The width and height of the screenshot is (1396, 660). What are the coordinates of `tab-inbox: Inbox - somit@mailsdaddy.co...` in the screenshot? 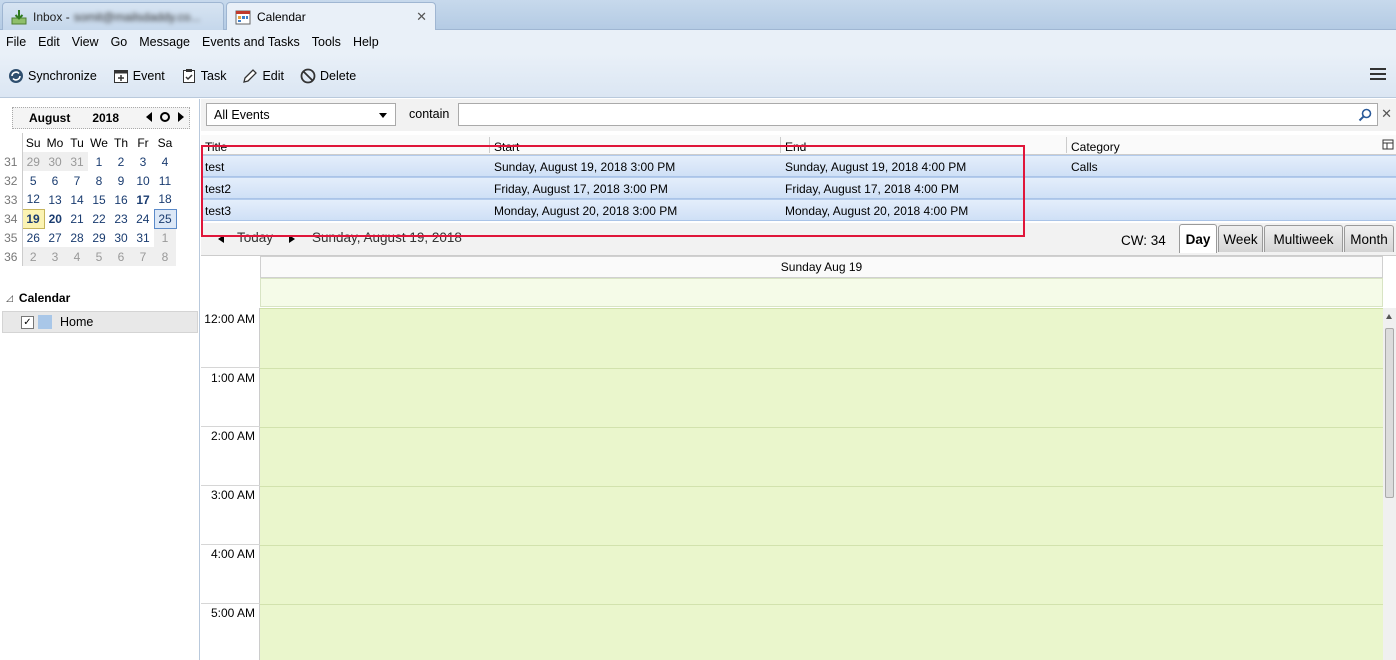 It's located at (113, 16).